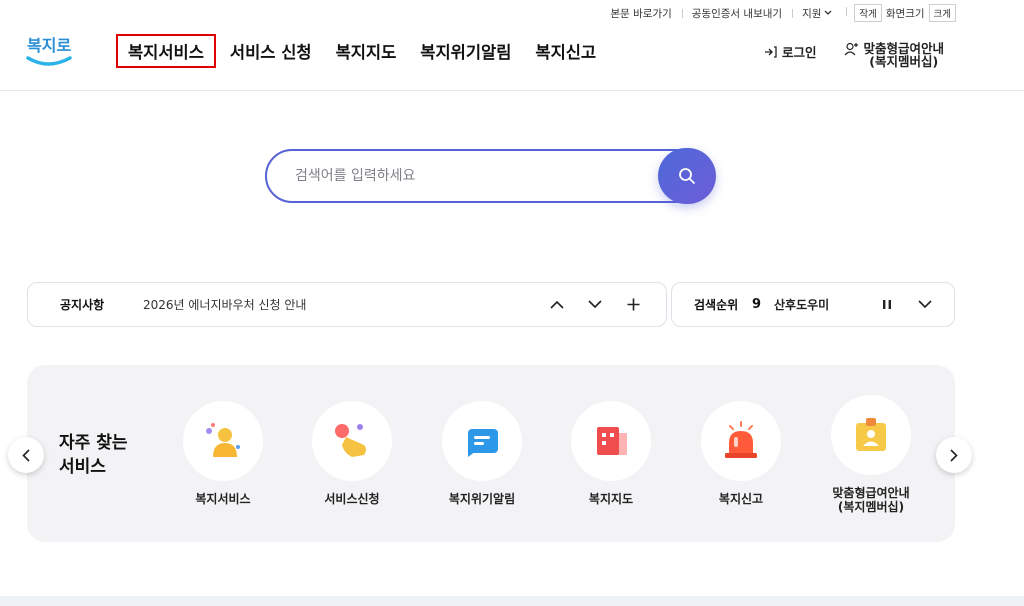 This screenshot has height=606, width=1024. I want to click on membership-line2: (복지멤버십), so click(904, 61).